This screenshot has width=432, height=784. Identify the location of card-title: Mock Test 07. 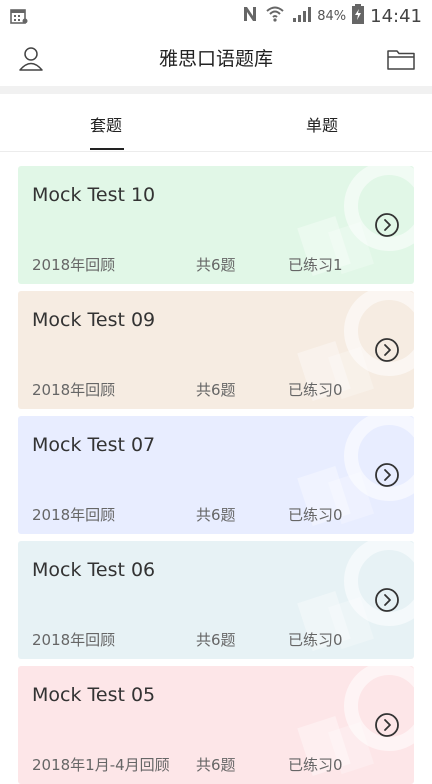
(94, 445).